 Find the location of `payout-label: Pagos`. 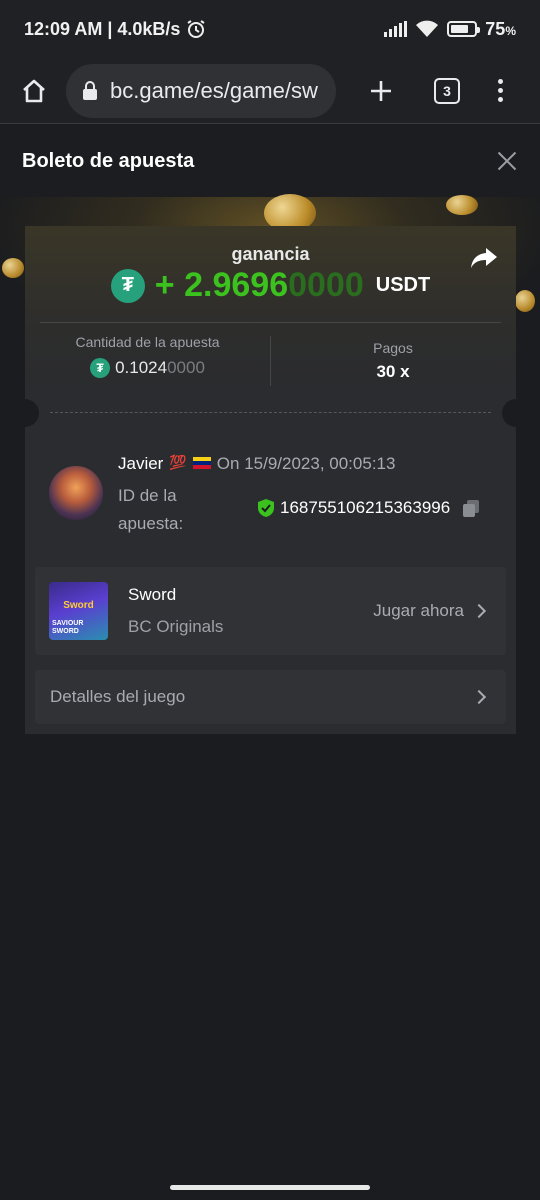

payout-label: Pagos is located at coordinates (393, 348).